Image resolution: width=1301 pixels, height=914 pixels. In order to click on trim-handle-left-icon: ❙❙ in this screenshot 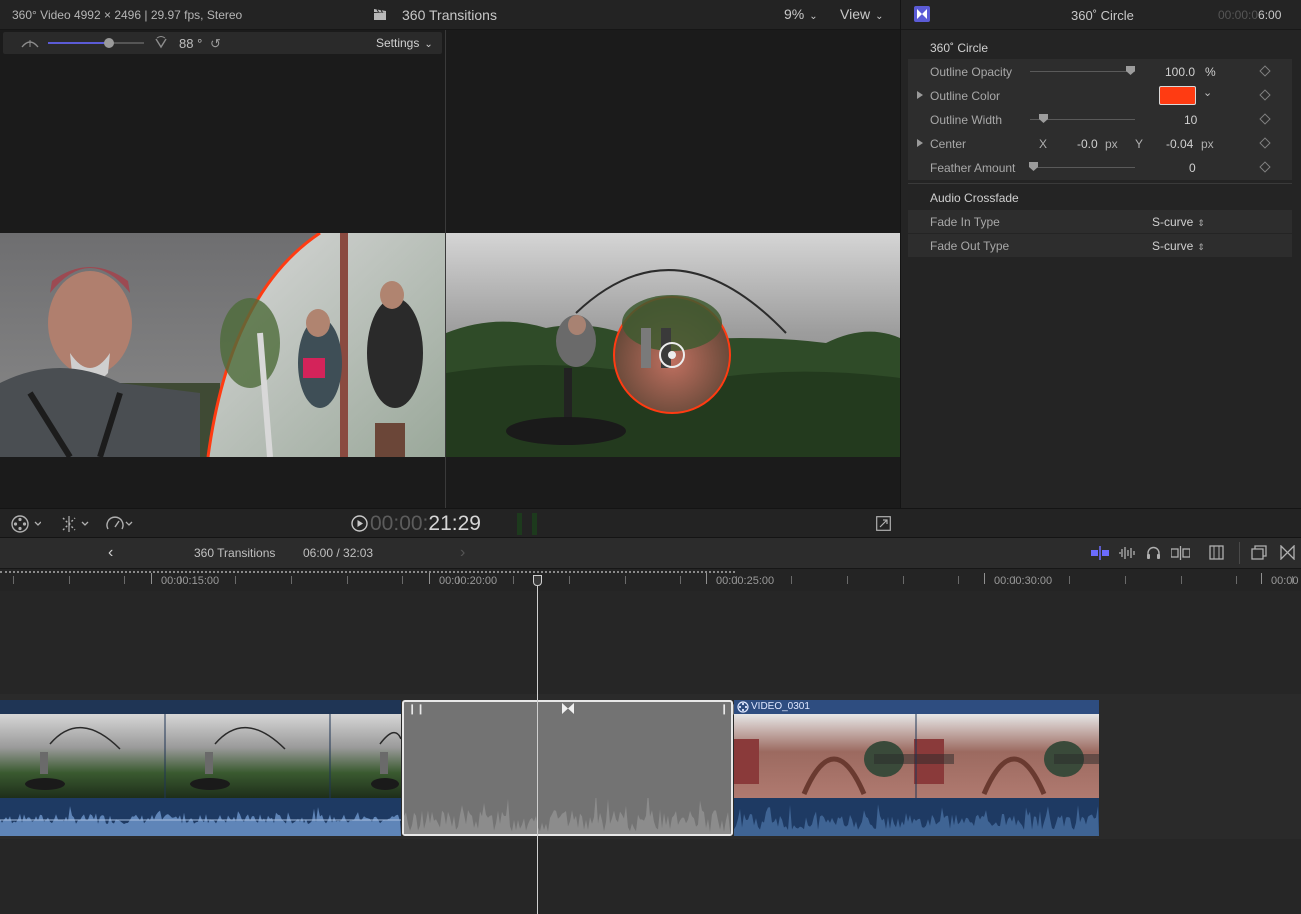, I will do `click(416, 709)`.